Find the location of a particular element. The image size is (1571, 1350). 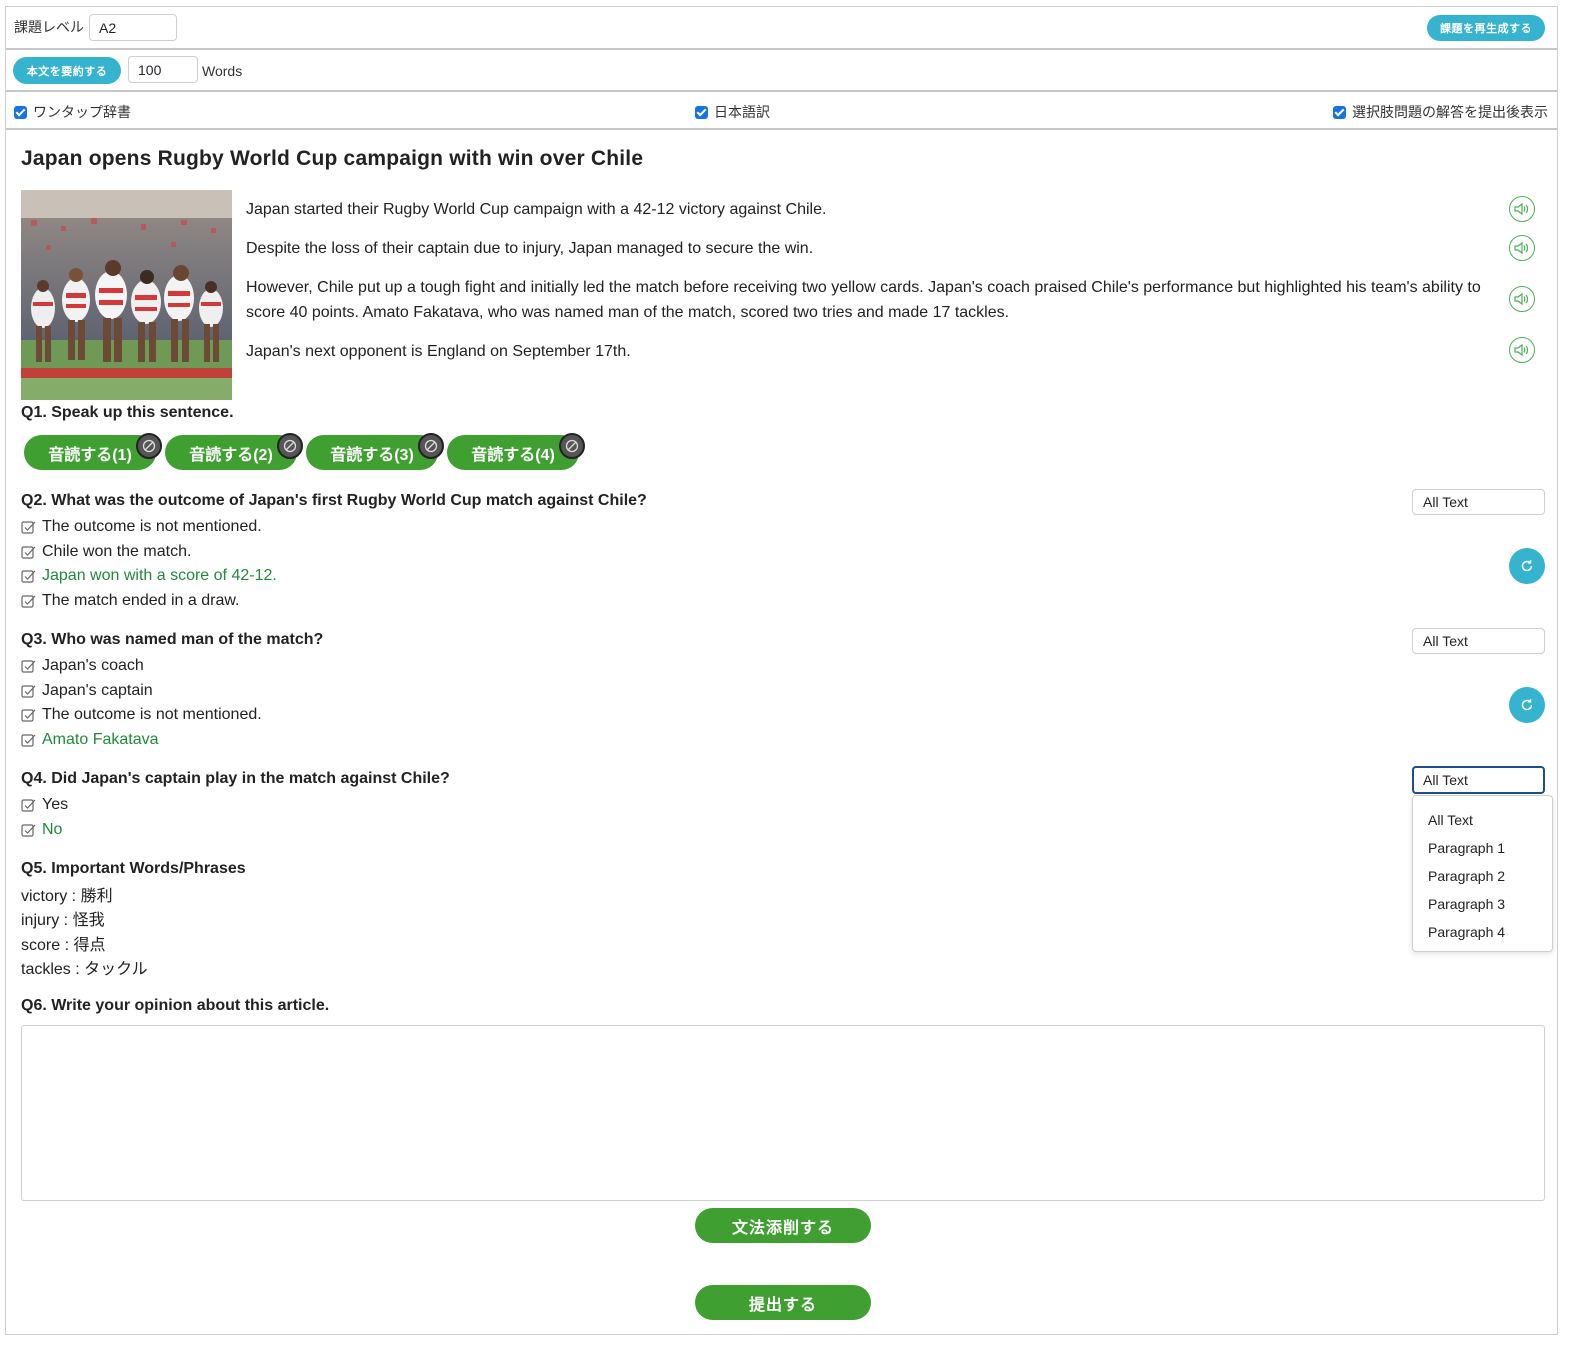

q3-refresh-button is located at coordinates (1527, 705).